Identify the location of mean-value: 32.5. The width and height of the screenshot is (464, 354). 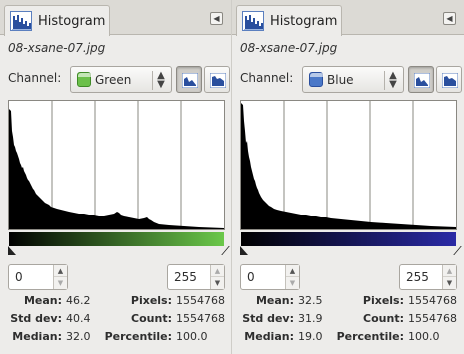
(310, 300).